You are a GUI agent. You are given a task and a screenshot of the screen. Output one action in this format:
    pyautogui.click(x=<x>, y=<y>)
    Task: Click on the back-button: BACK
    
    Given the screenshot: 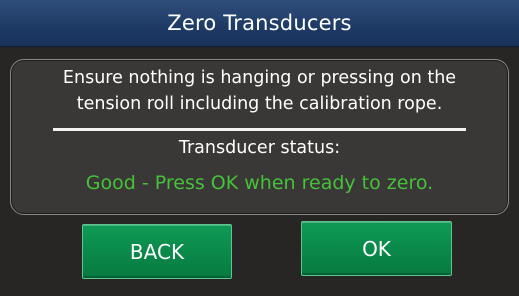 What is the action you would take?
    pyautogui.click(x=157, y=251)
    